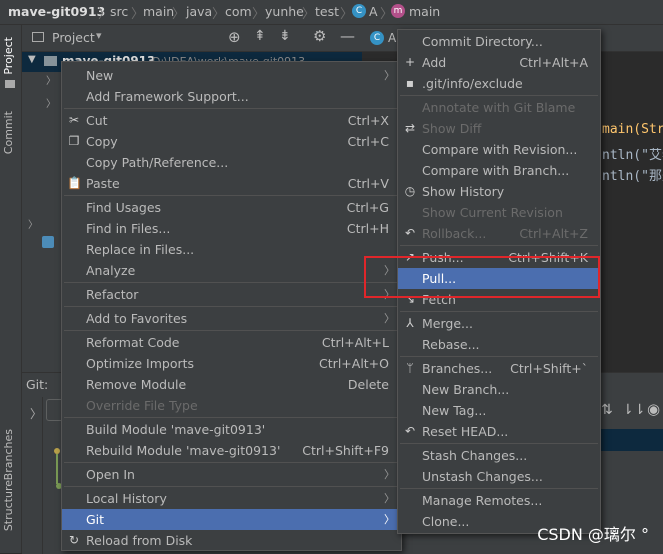 Image resolution: width=663 pixels, height=554 pixels. Describe the element at coordinates (499, 107) in the screenshot. I see `menu-item-label: Annotate with Git Blame` at that location.